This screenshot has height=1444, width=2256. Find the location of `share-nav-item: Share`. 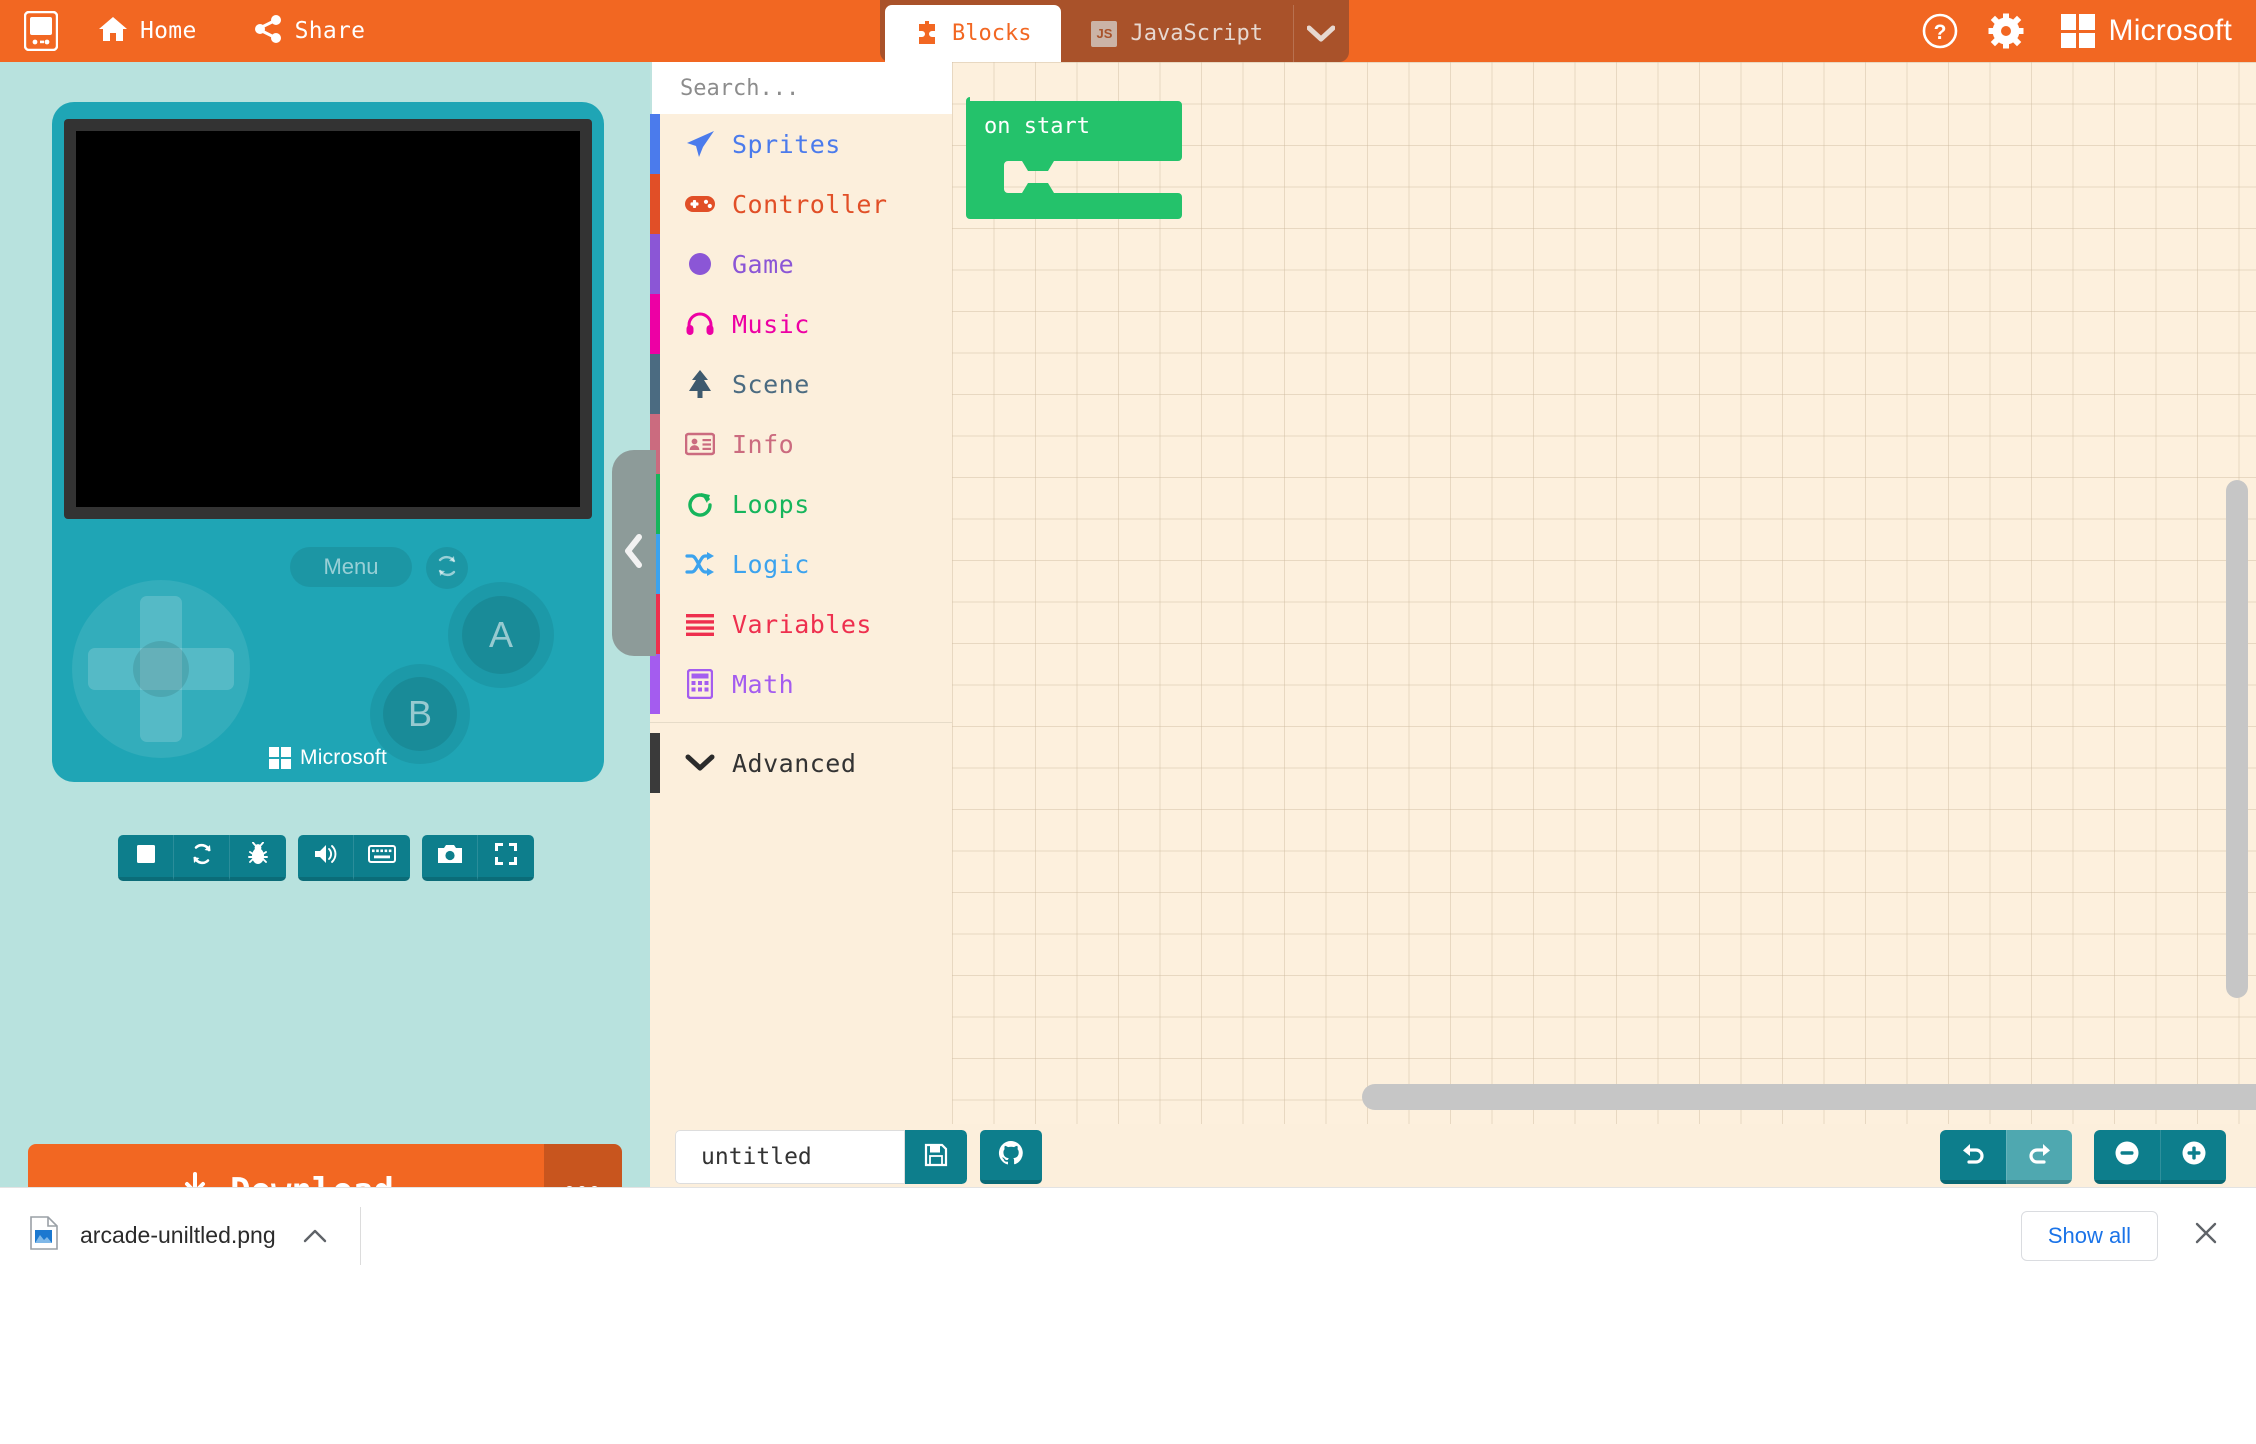

share-nav-item: Share is located at coordinates (310, 31).